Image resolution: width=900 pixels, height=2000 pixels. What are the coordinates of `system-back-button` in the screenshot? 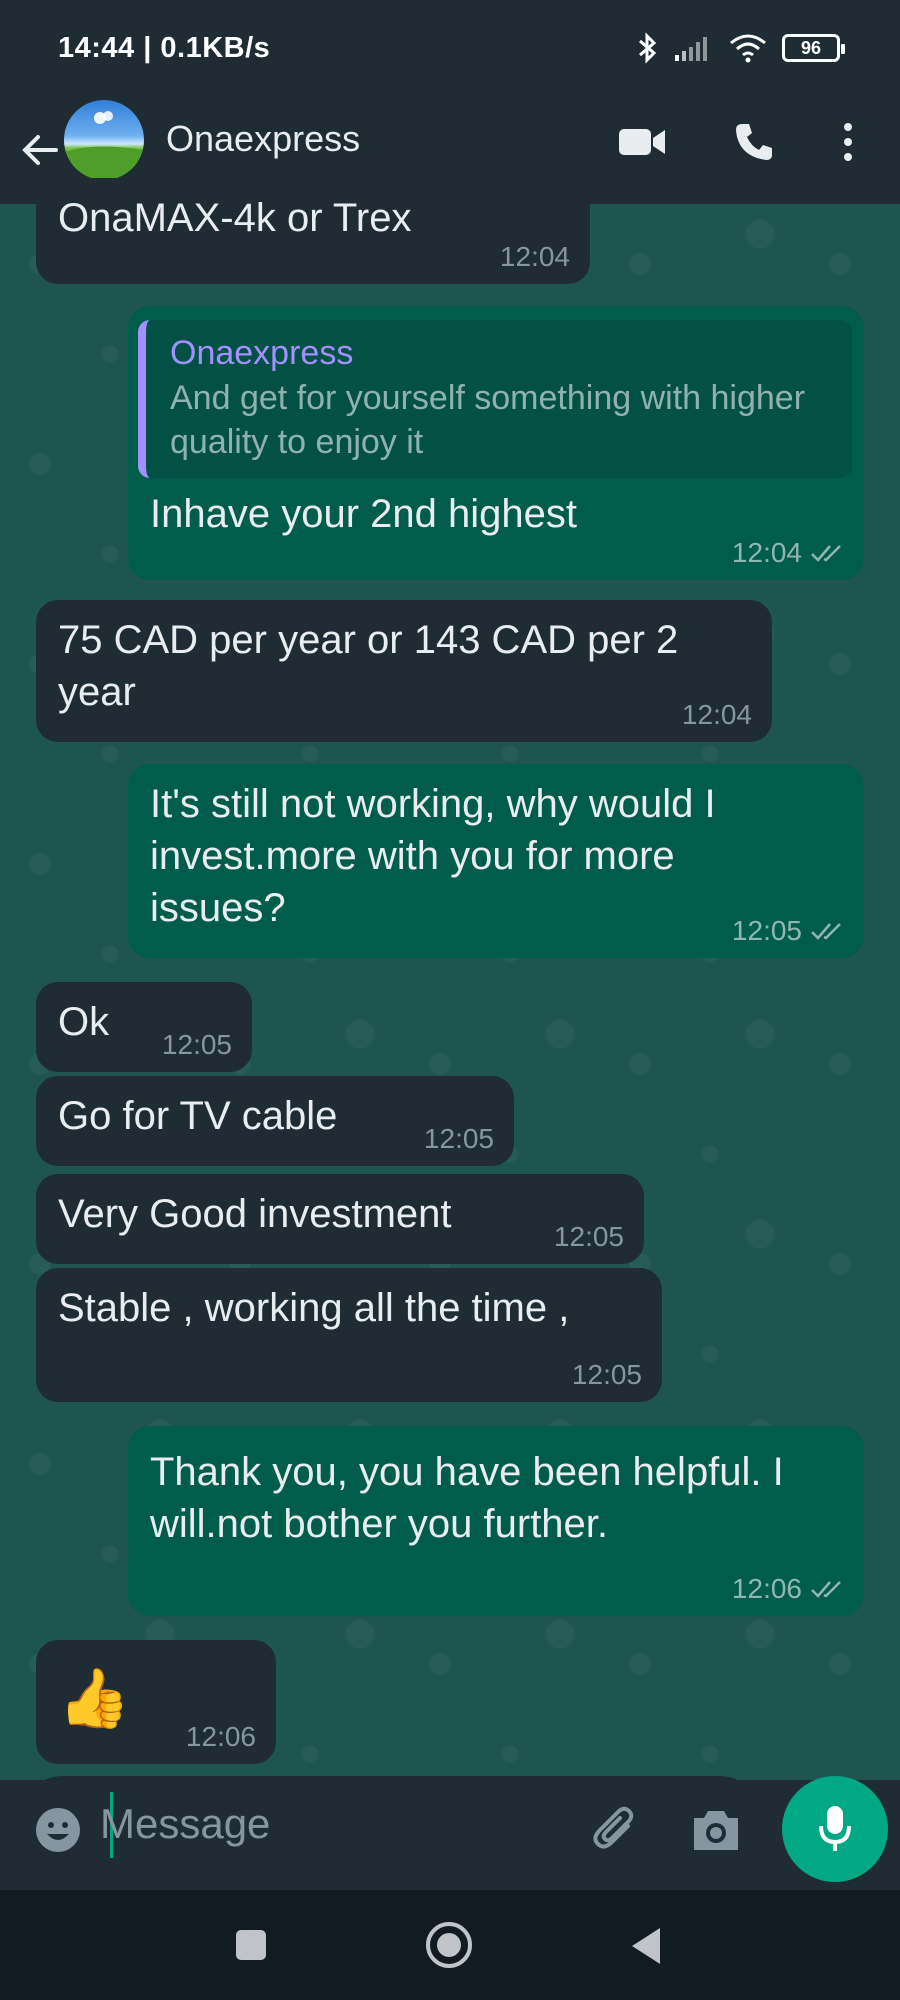 It's located at (646, 1946).